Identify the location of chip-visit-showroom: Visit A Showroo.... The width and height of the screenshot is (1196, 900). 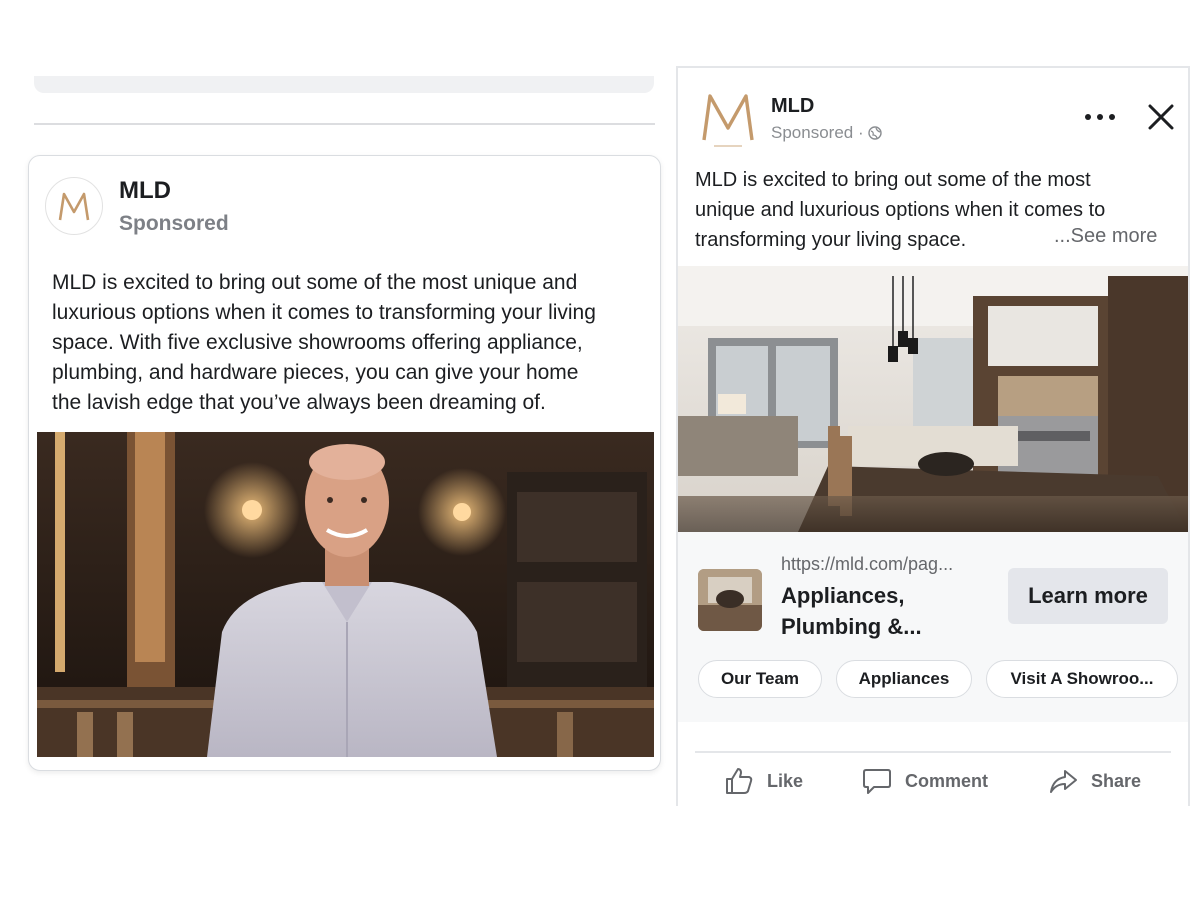
(1082, 679).